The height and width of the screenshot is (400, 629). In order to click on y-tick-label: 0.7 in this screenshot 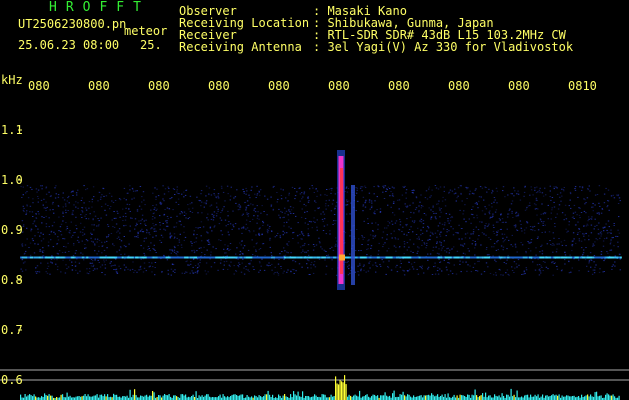, I will do `click(12, 330)`.